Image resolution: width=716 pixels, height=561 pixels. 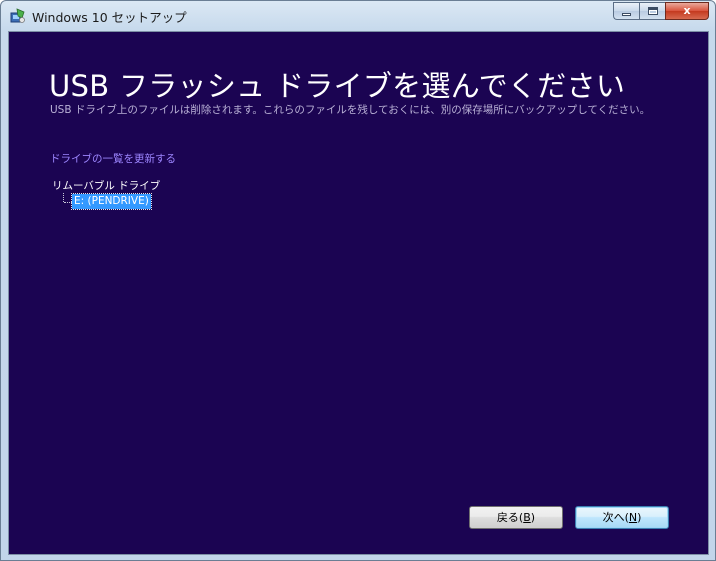 What do you see at coordinates (626, 11) in the screenshot?
I see `minimize-button` at bounding box center [626, 11].